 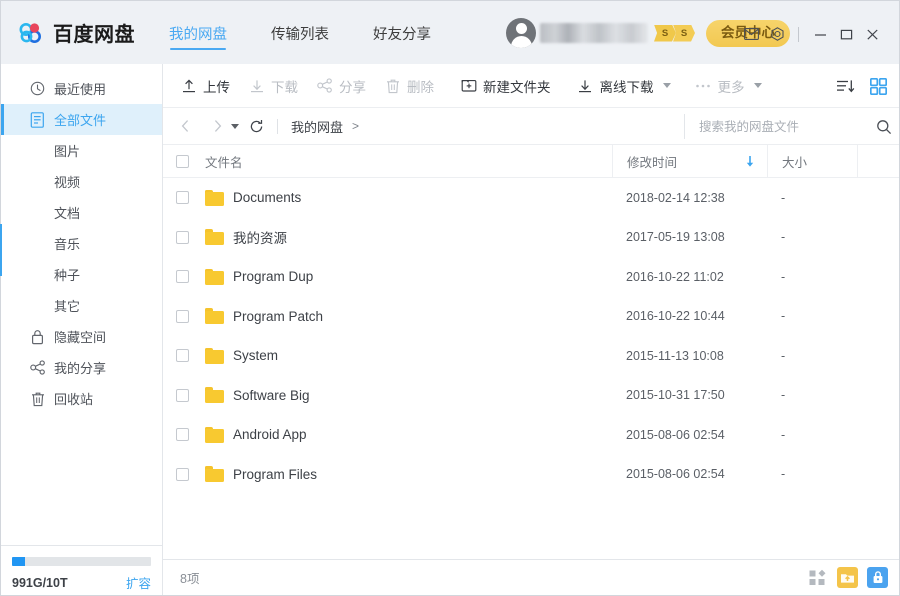 I want to click on file-name: Documents, so click(x=267, y=197).